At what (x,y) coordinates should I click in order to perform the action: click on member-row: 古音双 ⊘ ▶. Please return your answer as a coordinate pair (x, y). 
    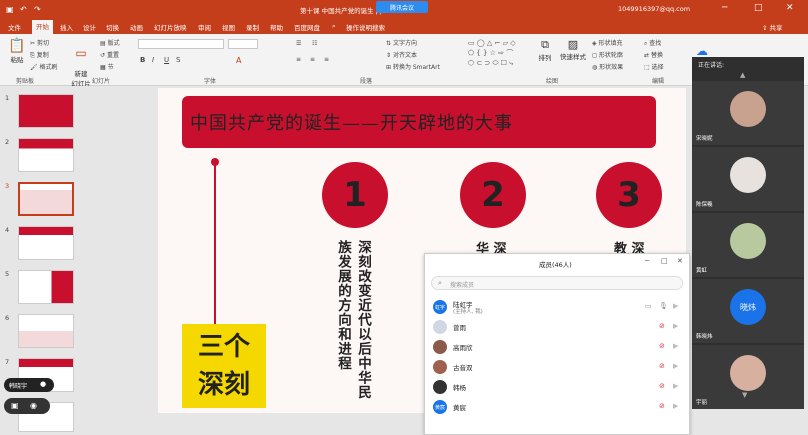
    Looking at the image, I should click on (557, 368).